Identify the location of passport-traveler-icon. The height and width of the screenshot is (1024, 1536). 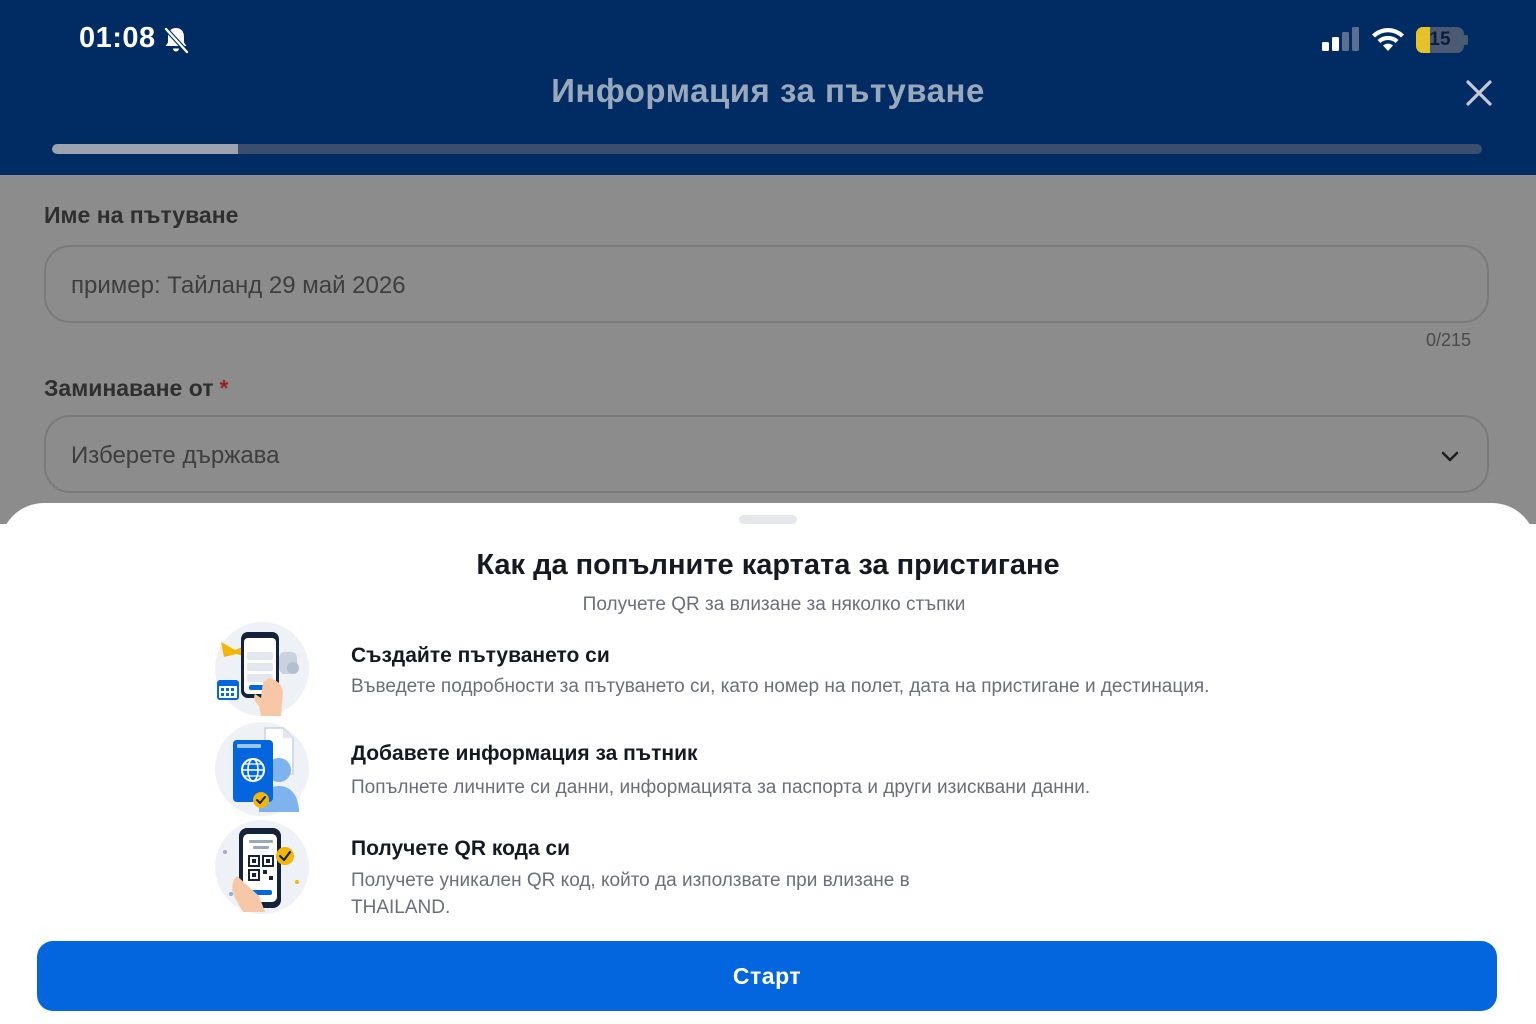
(262, 769).